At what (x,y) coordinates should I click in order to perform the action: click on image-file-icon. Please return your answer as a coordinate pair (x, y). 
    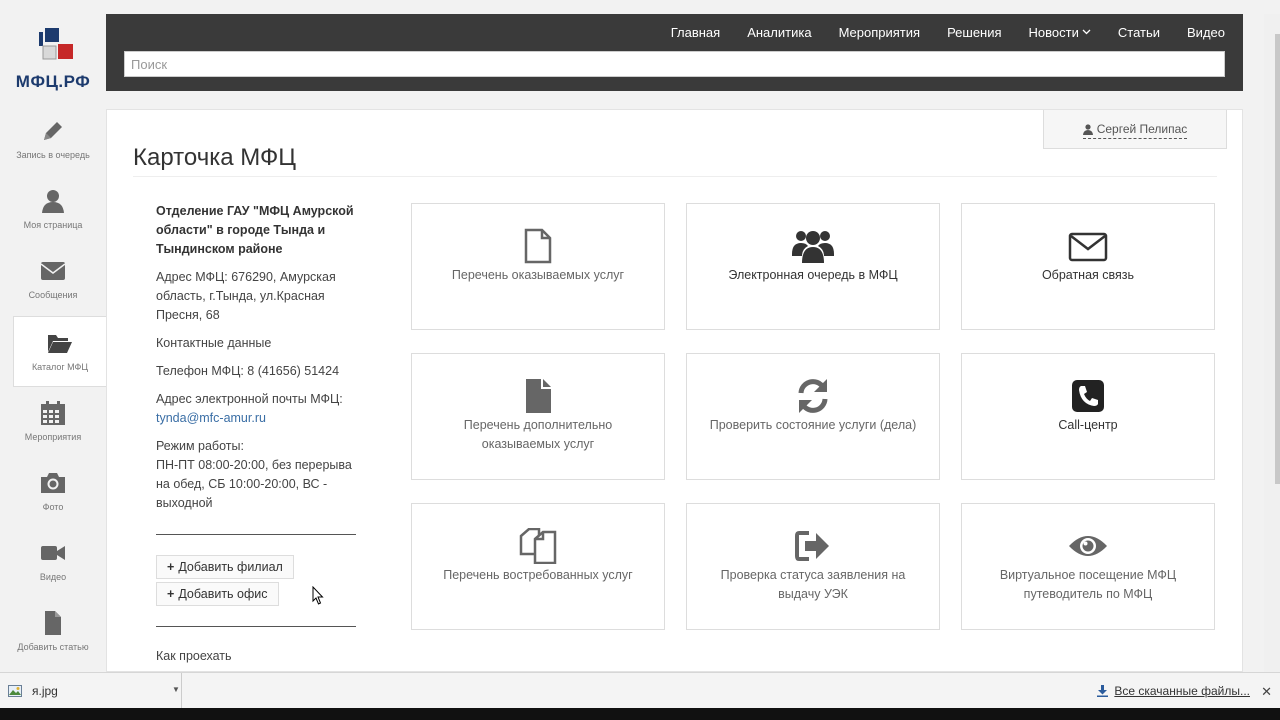
    Looking at the image, I should click on (15, 691).